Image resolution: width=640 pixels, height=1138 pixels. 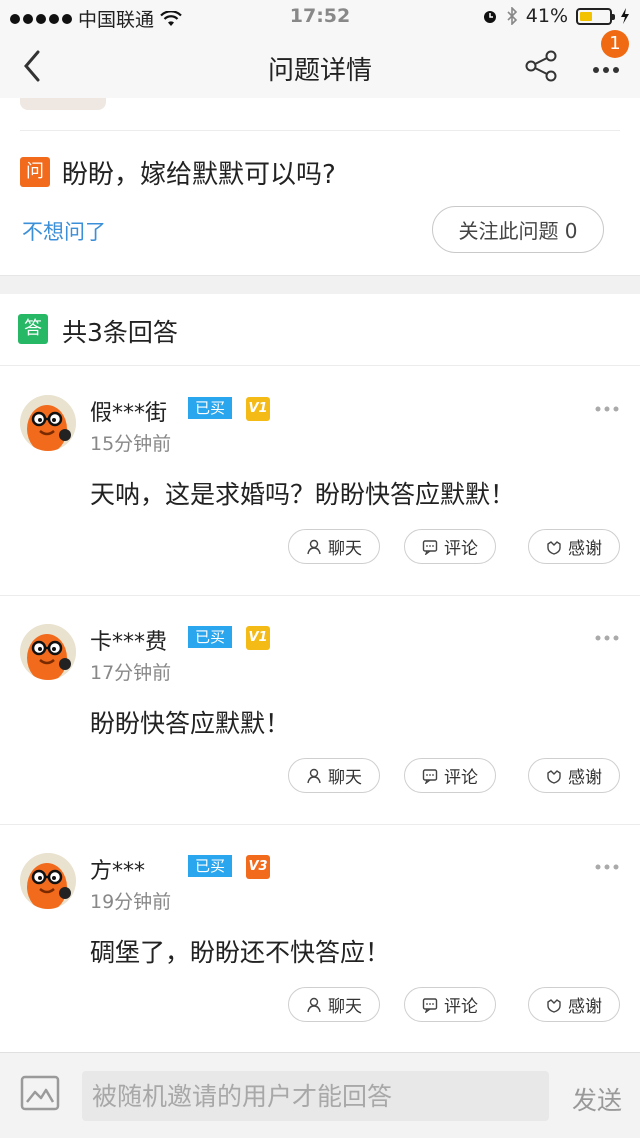 What do you see at coordinates (303, 494) in the screenshot?
I see `answer-text: 天呐，这是求婚吗？盼盼快答应默默！` at bounding box center [303, 494].